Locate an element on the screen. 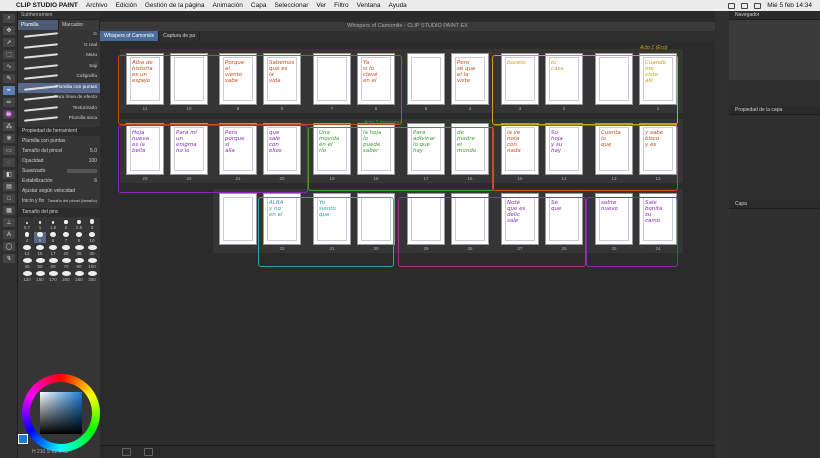 This screenshot has width=820, height=458. blend-tool-icon: ◌ is located at coordinates (9, 162).